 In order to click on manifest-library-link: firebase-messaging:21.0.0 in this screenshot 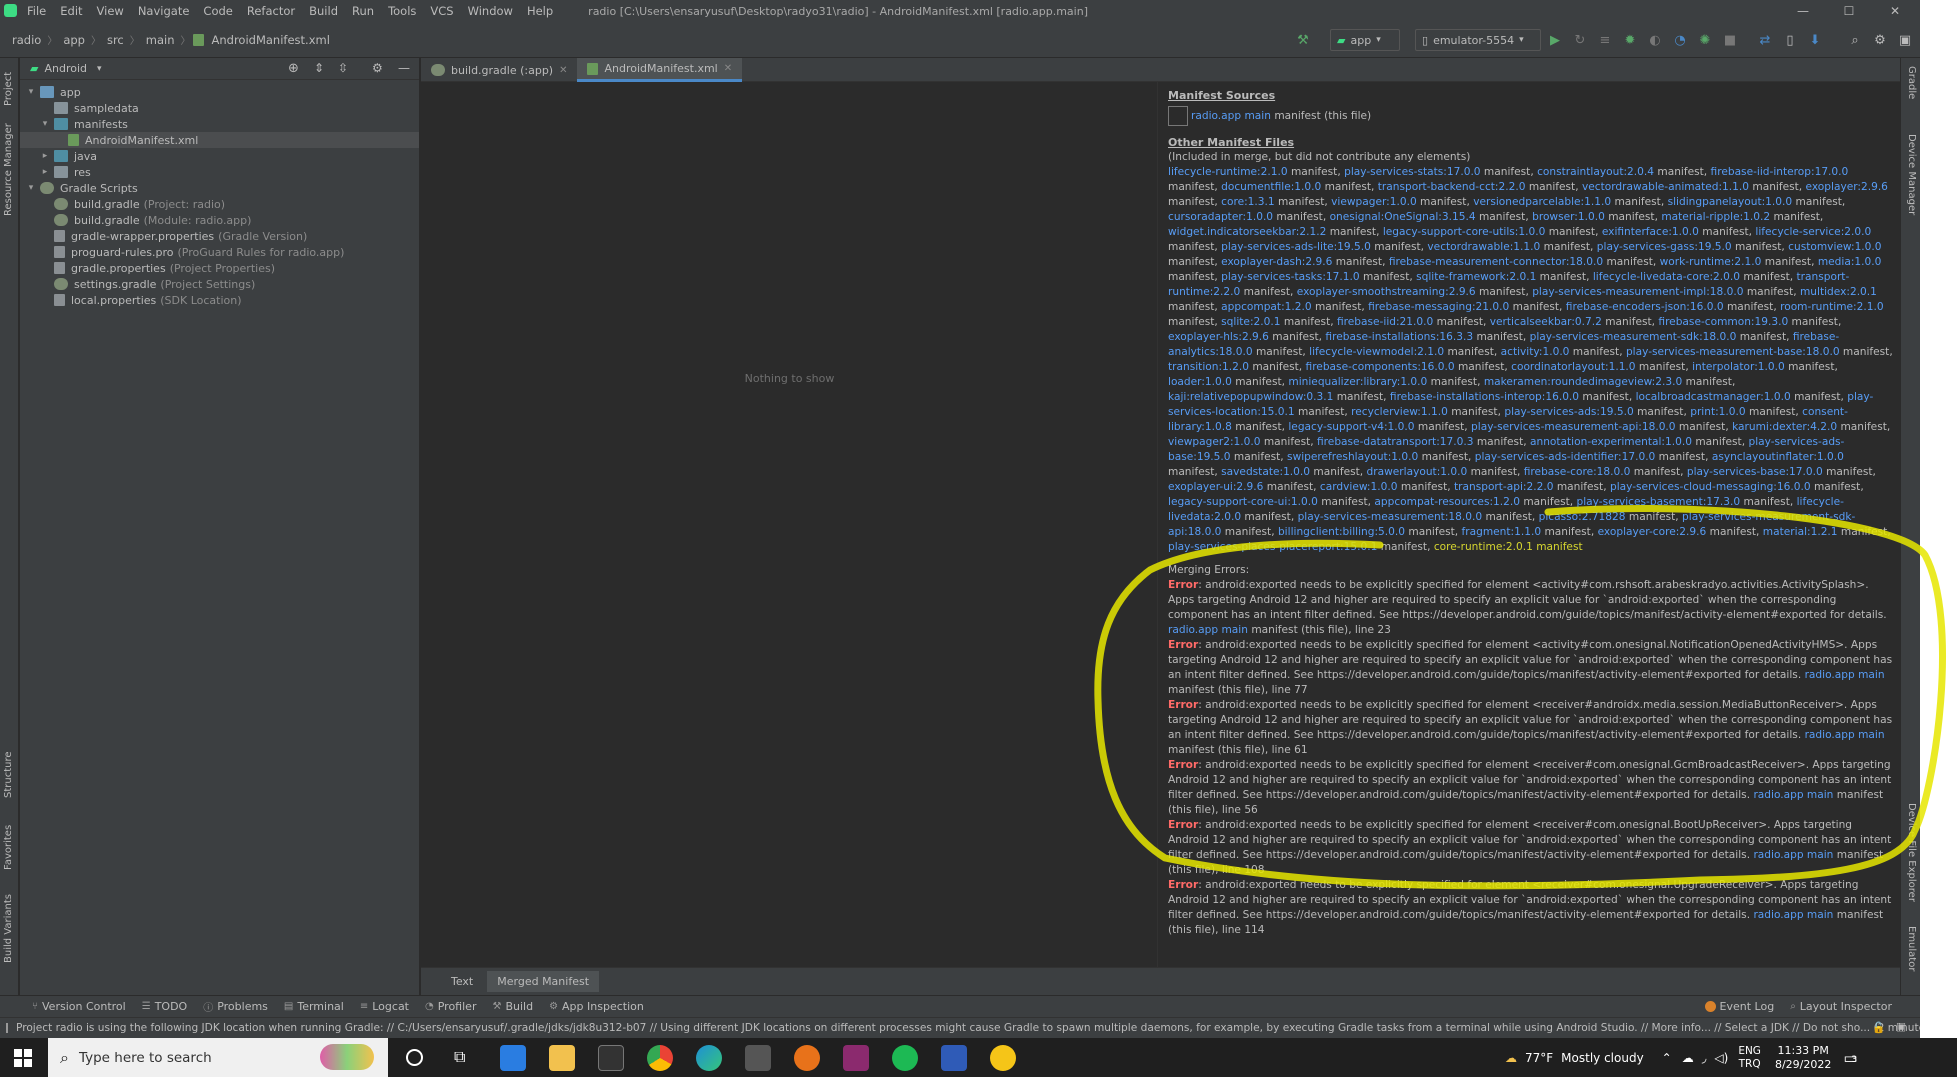, I will do `click(1438, 307)`.